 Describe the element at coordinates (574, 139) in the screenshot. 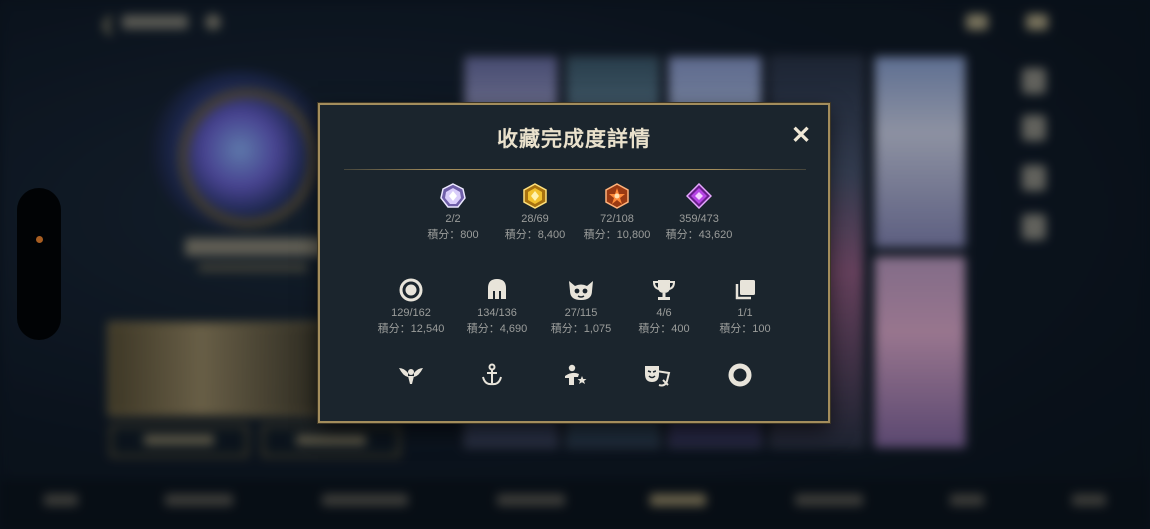

I see `modal-title: 收藏完成度詳情` at that location.